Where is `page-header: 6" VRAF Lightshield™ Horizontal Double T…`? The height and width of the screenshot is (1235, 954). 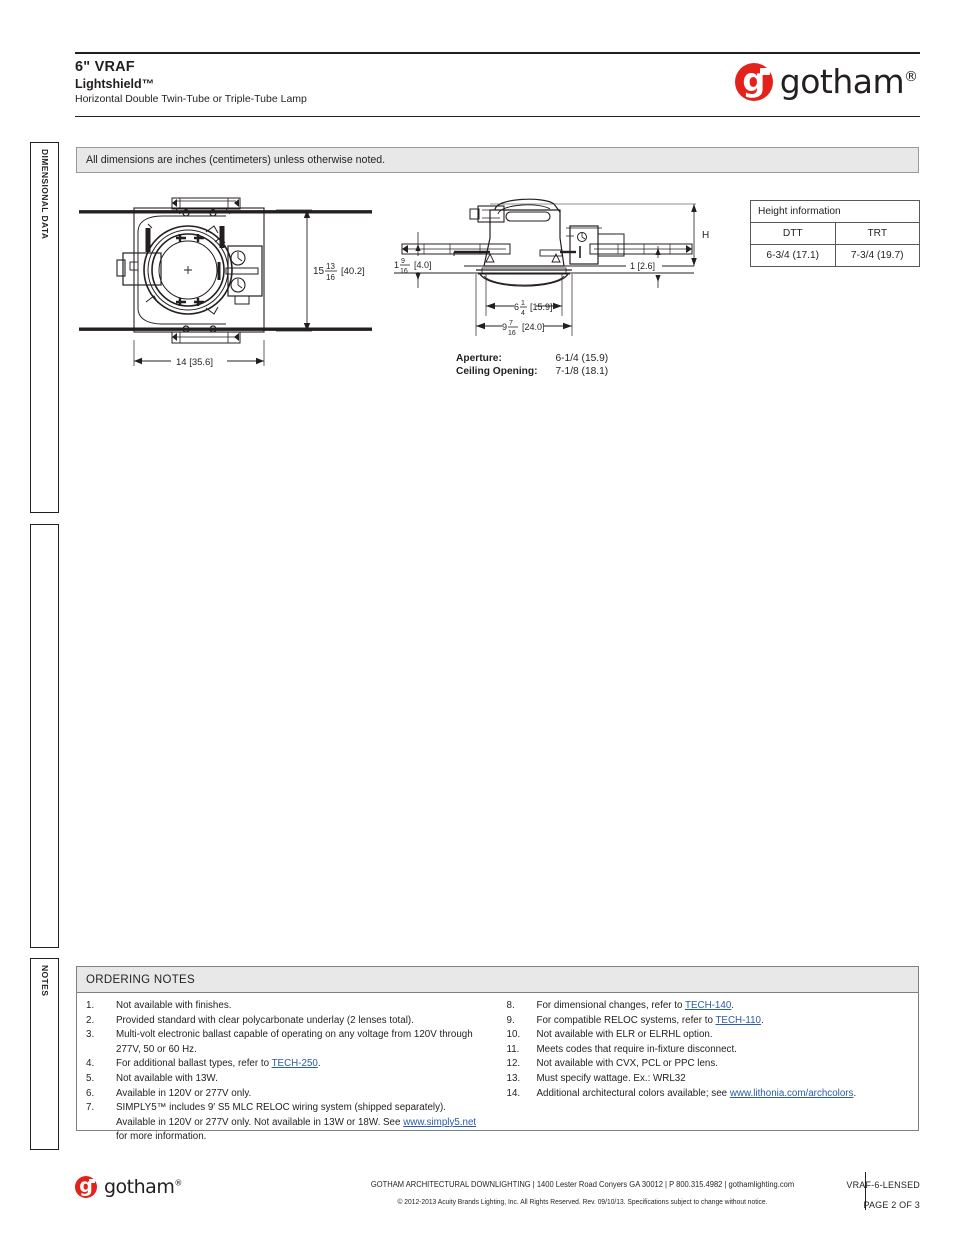
page-header: 6" VRAF Lightshield™ Horizontal Double T… is located at coordinates (497, 84).